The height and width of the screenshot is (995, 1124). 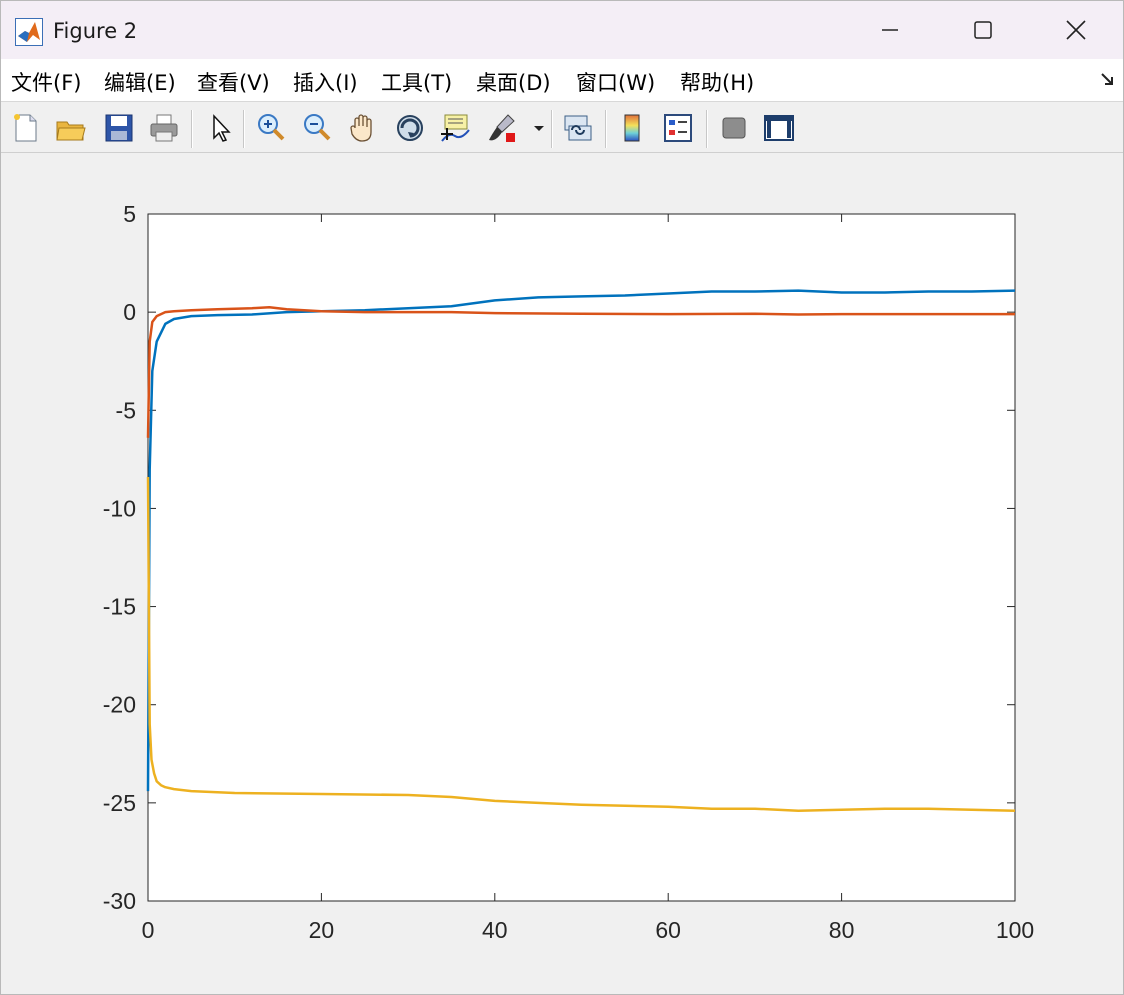 I want to click on y-tick-label: -30, so click(x=119, y=901).